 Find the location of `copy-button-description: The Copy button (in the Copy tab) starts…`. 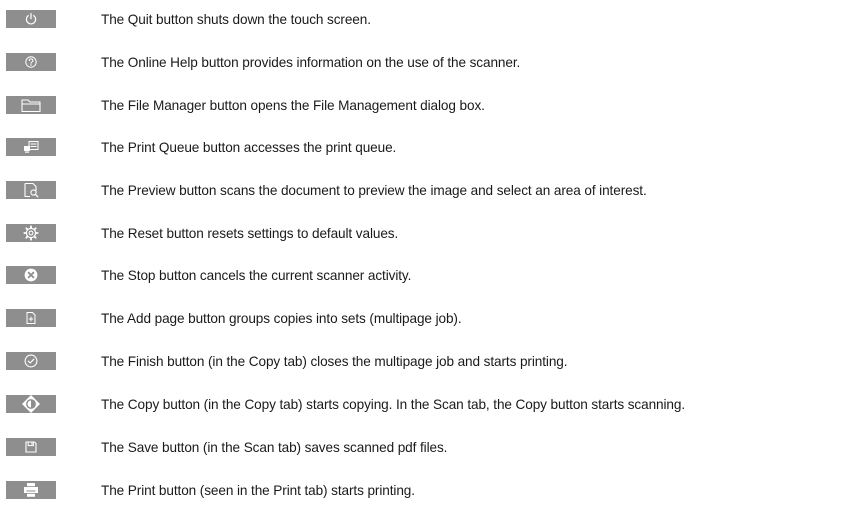

copy-button-description: The Copy button (in the Copy tab) starts… is located at coordinates (393, 404).